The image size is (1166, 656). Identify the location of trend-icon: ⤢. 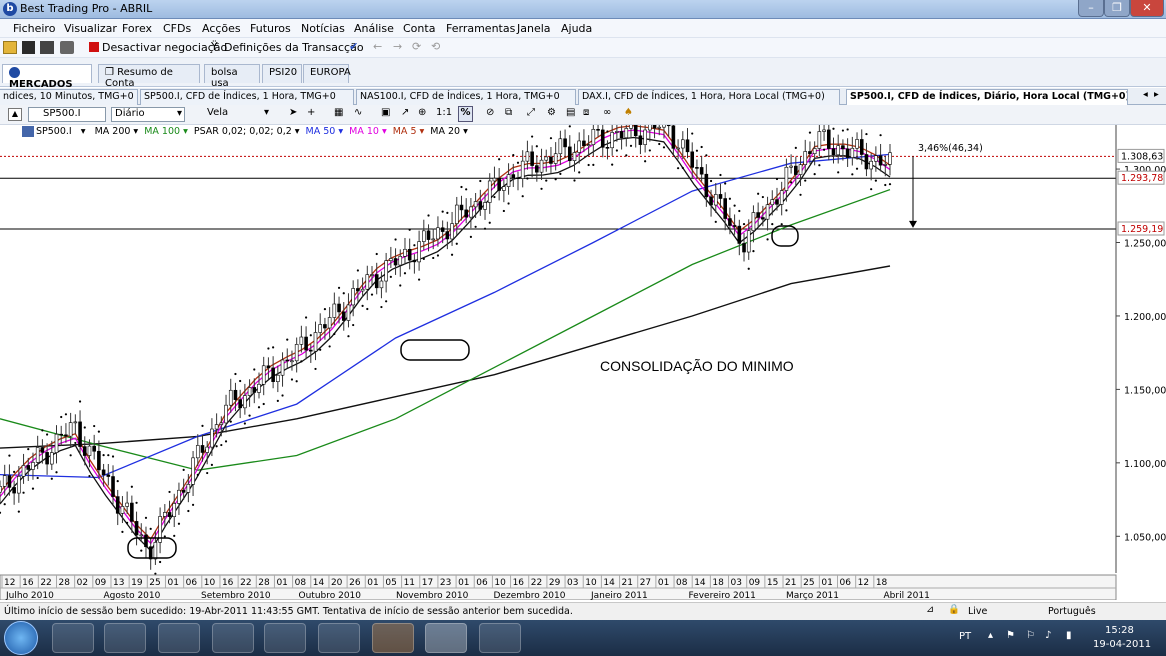
(531, 112).